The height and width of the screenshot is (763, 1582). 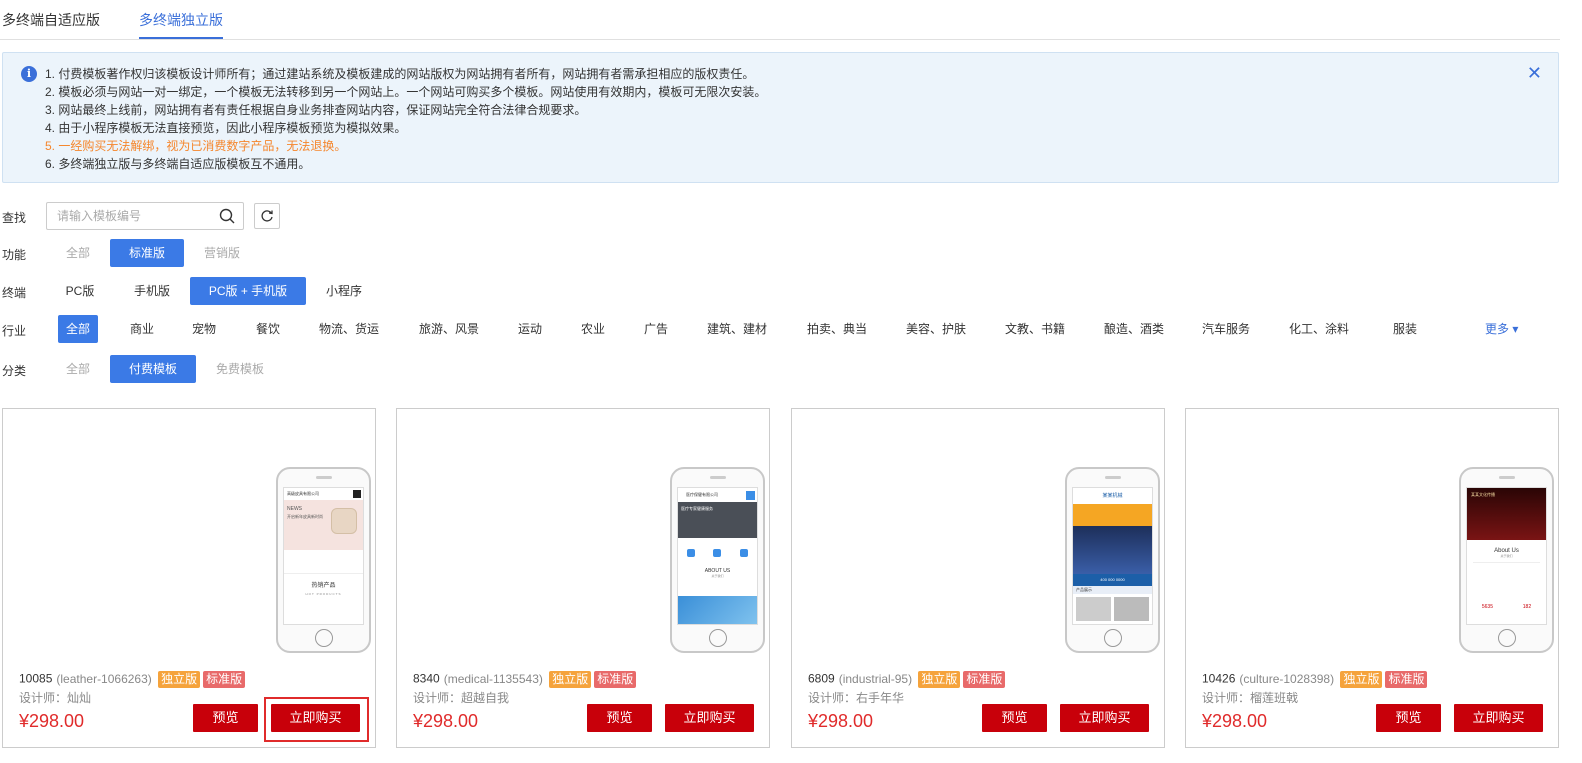 I want to click on preview-news: NEWS, so click(x=294, y=509).